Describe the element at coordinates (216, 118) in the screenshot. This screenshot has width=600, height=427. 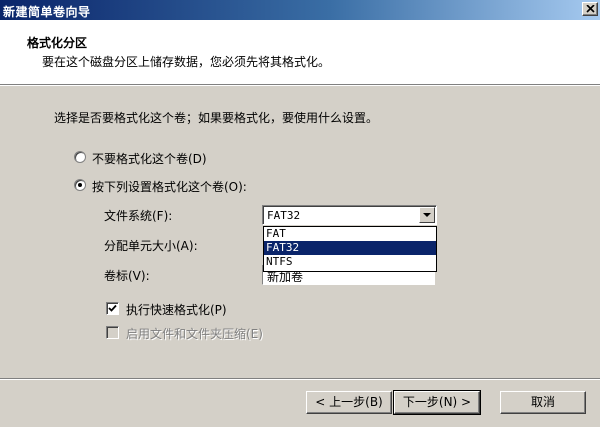
I see `instruction-text: 选择是否要格式化这个卷；如果要格式化，要使用什么设置。` at that location.